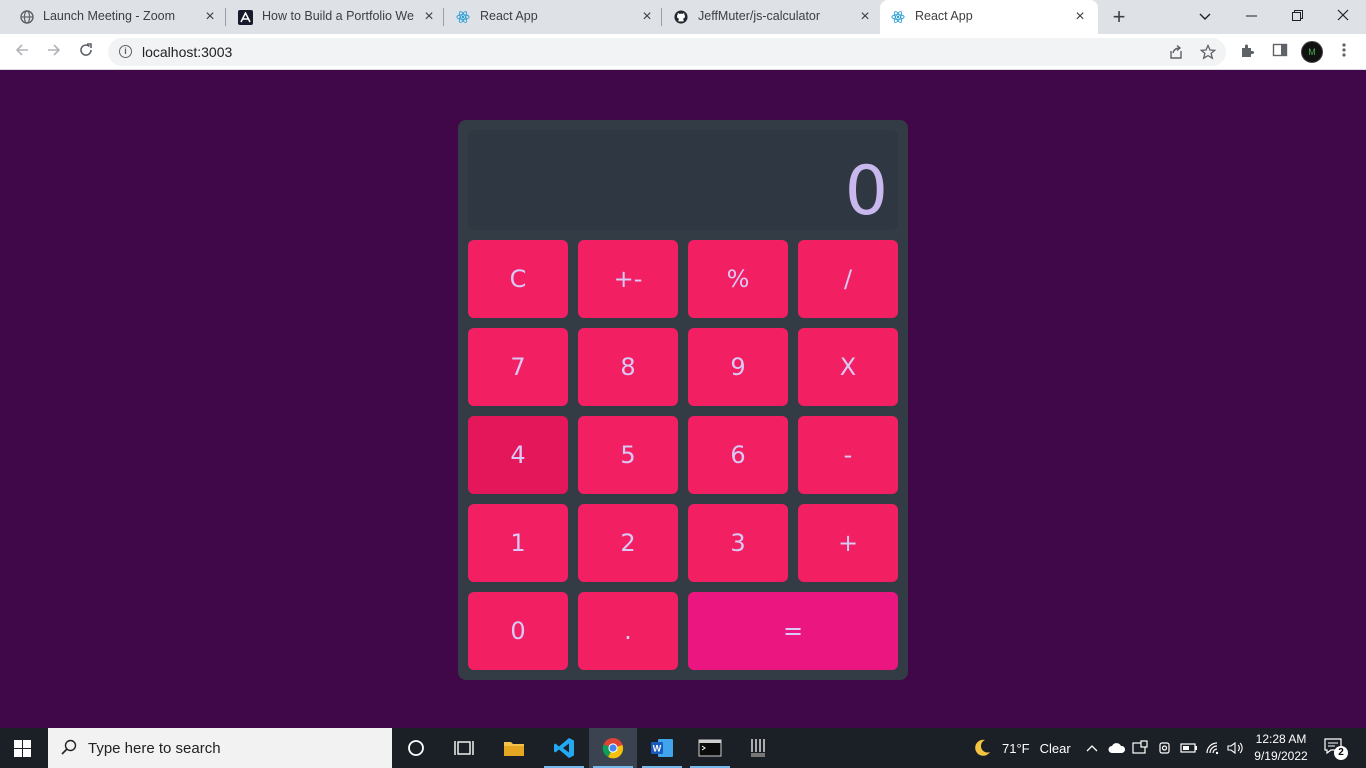 The height and width of the screenshot is (768, 1366). I want to click on github-icon, so click(681, 17).